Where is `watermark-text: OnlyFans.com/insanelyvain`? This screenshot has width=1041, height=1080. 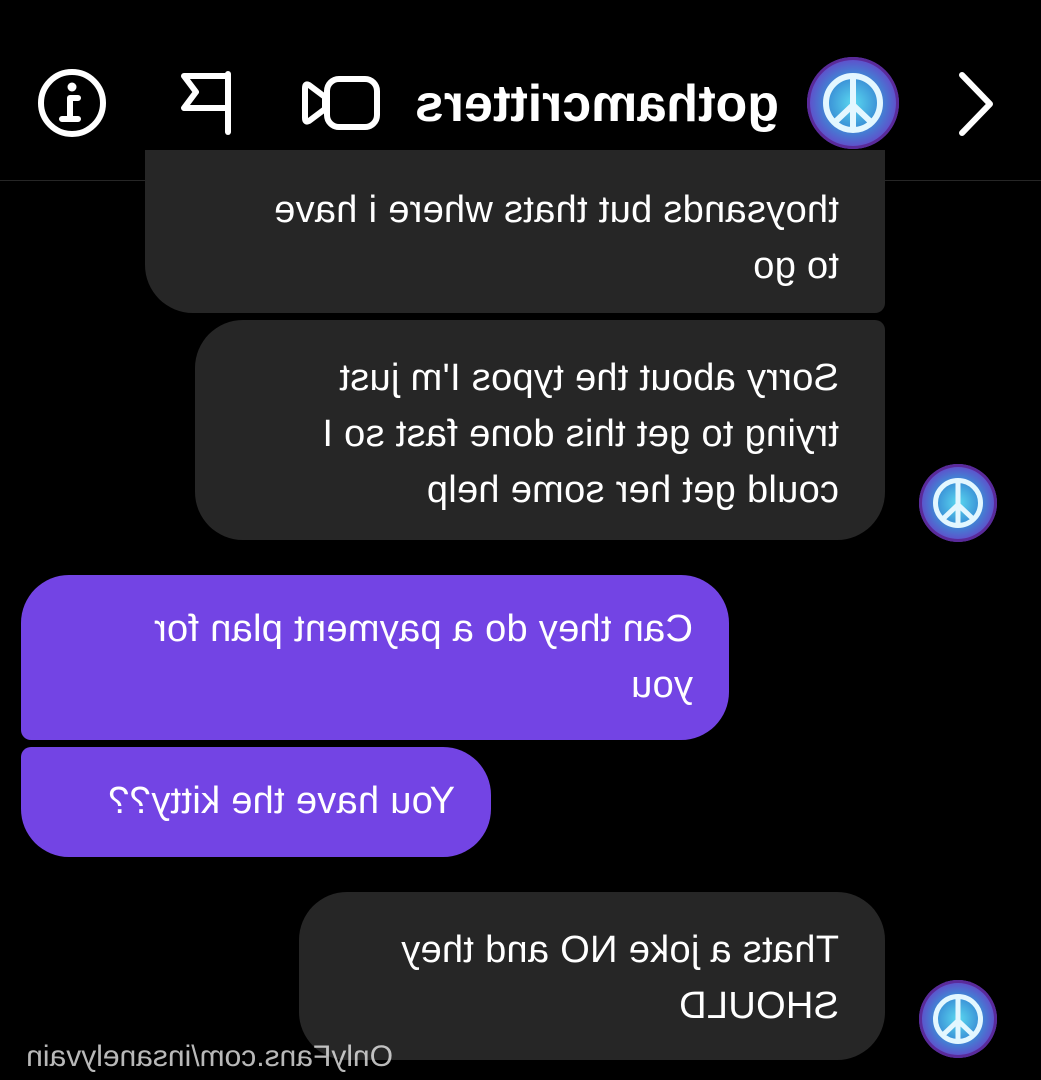 watermark-text: OnlyFans.com/insanelyvain is located at coordinates (209, 1056).